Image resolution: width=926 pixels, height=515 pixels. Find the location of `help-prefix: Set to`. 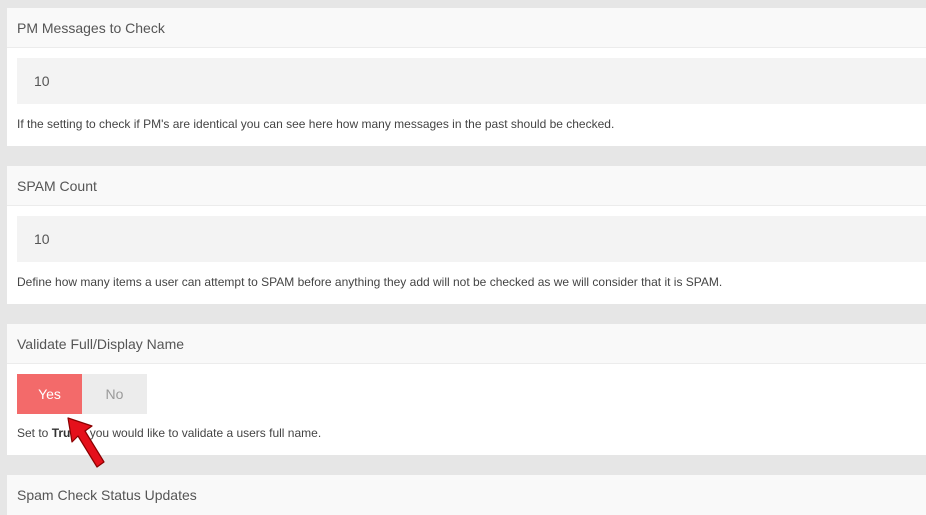

help-prefix: Set to is located at coordinates (34, 433).